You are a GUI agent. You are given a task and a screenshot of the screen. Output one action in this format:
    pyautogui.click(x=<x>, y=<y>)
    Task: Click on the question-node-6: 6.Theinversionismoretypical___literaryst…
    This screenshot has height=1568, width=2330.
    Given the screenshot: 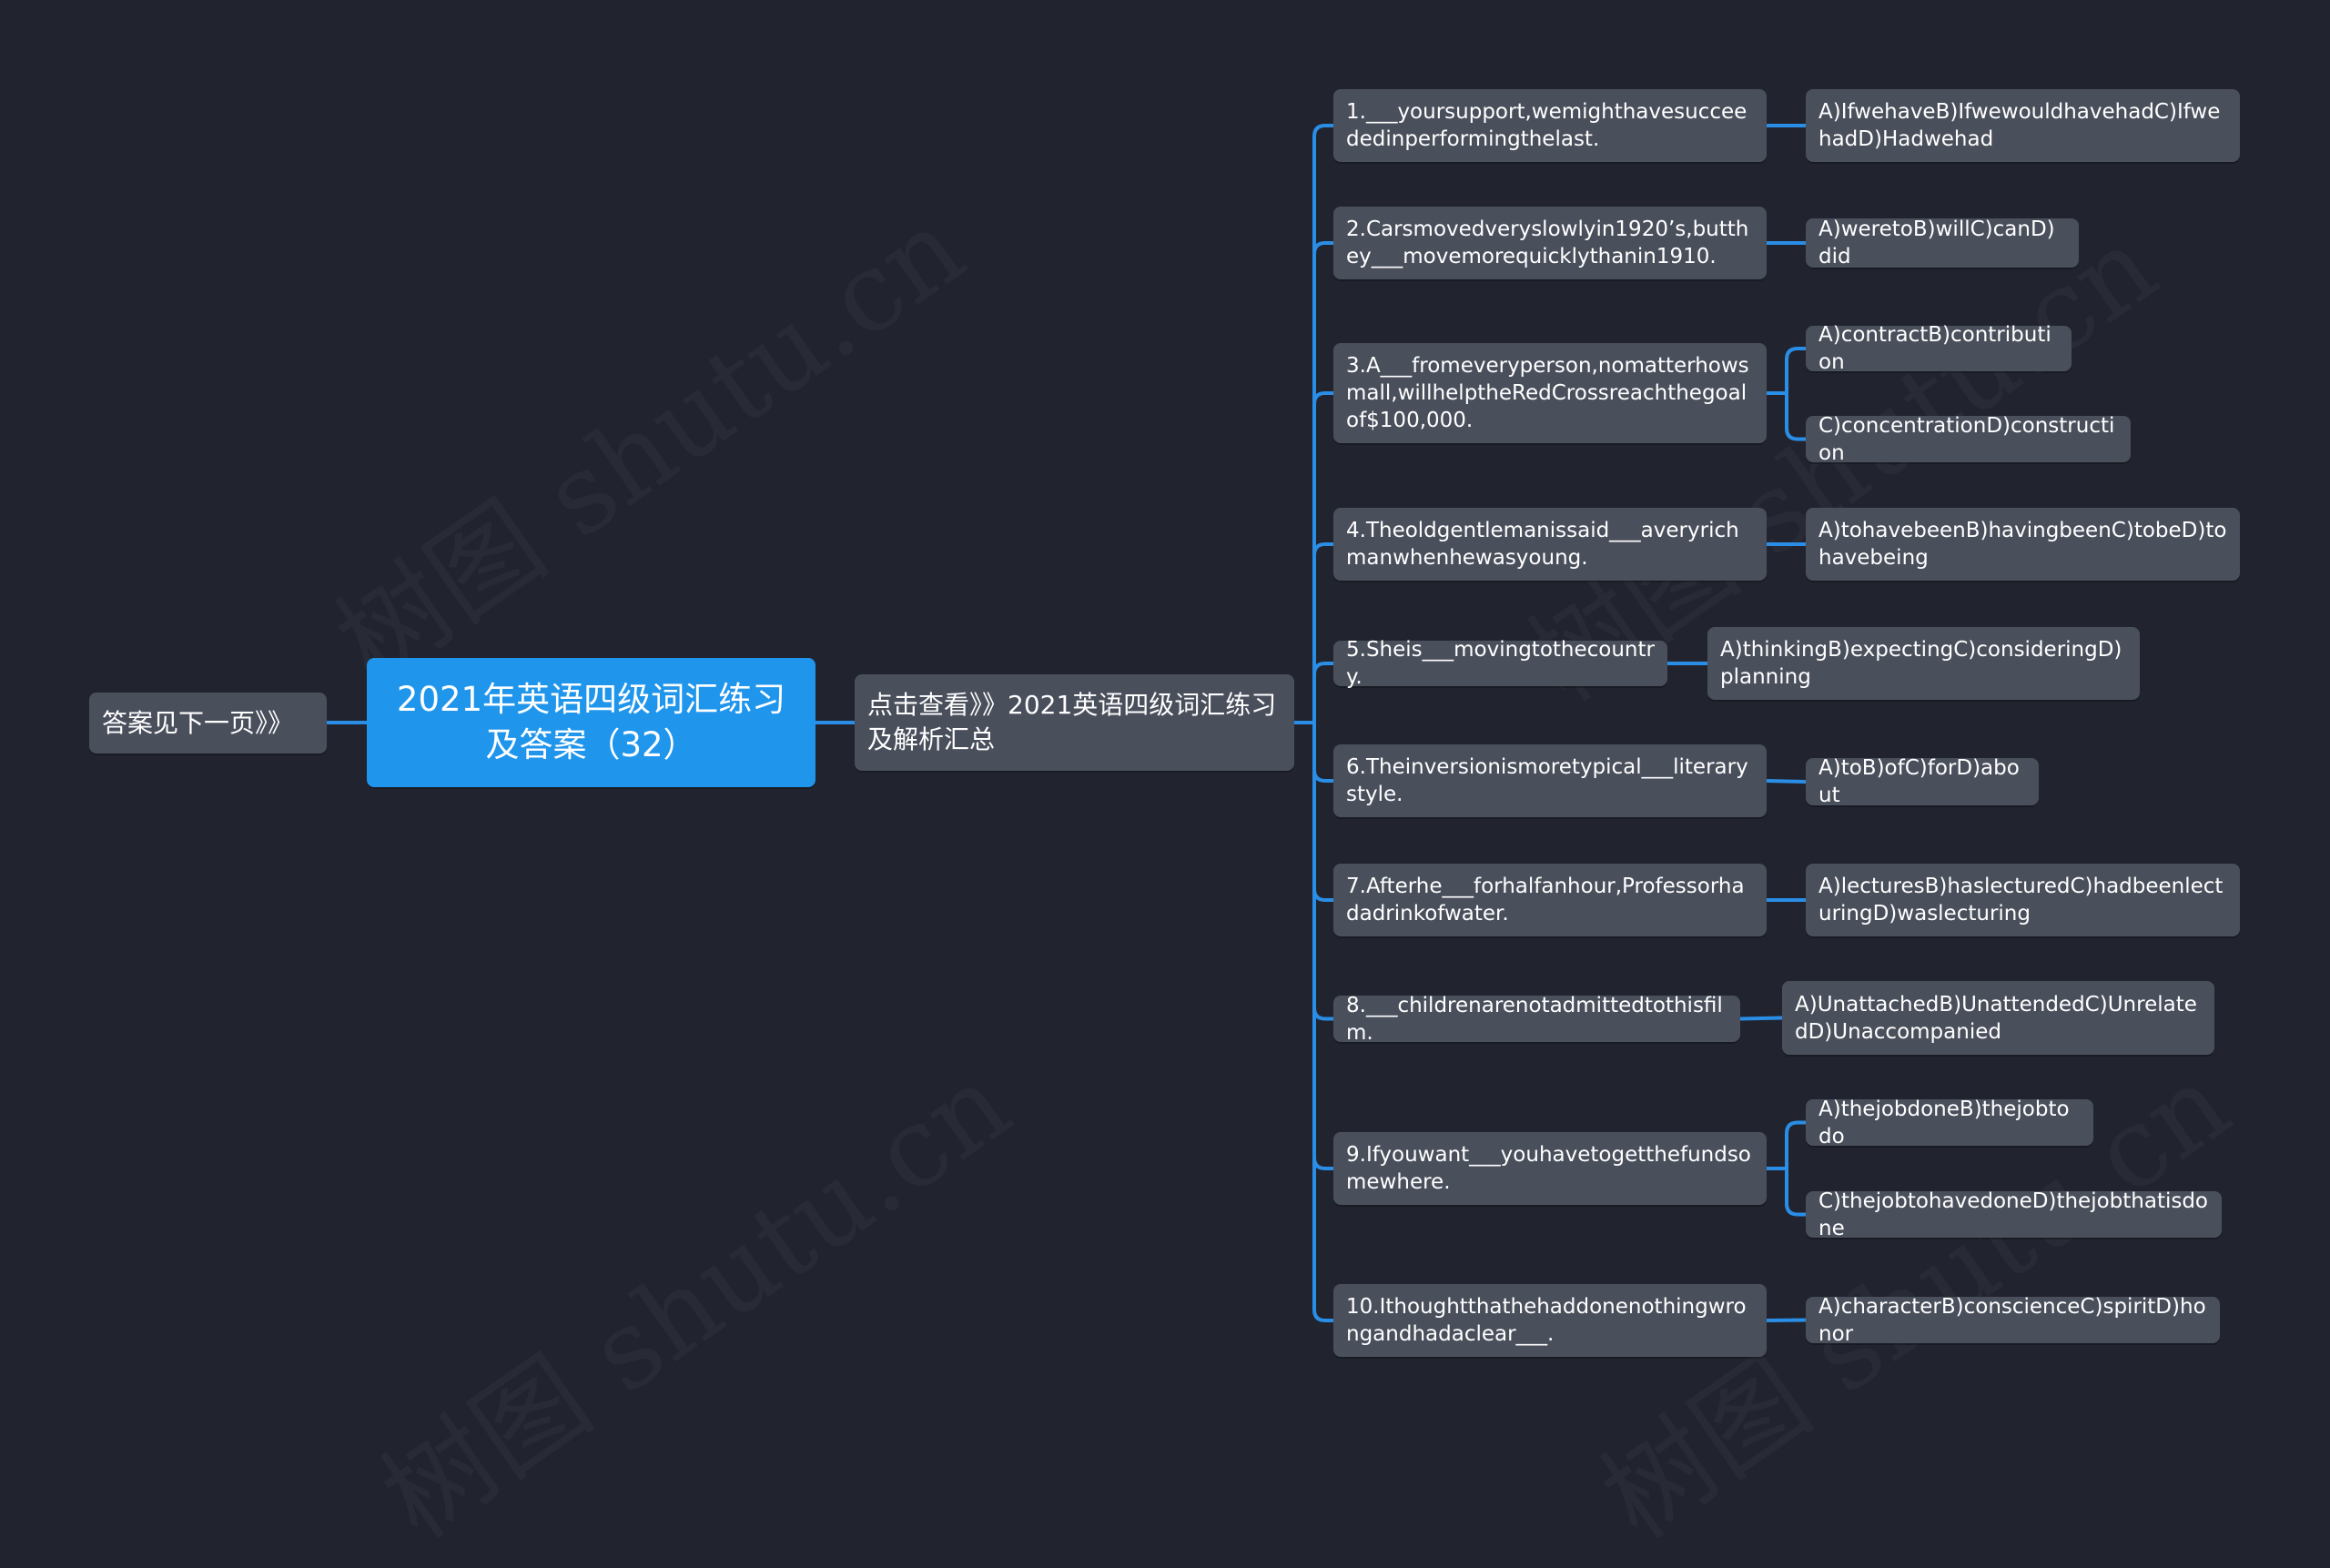 What is the action you would take?
    pyautogui.click(x=1550, y=780)
    